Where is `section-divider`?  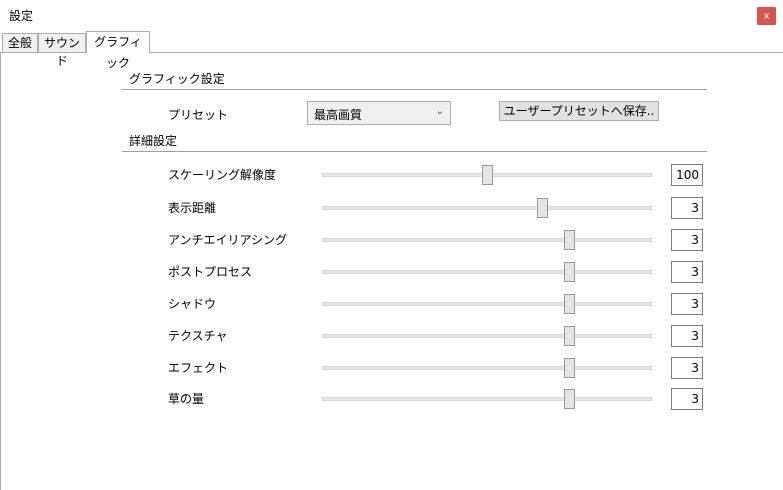 section-divider is located at coordinates (414, 89).